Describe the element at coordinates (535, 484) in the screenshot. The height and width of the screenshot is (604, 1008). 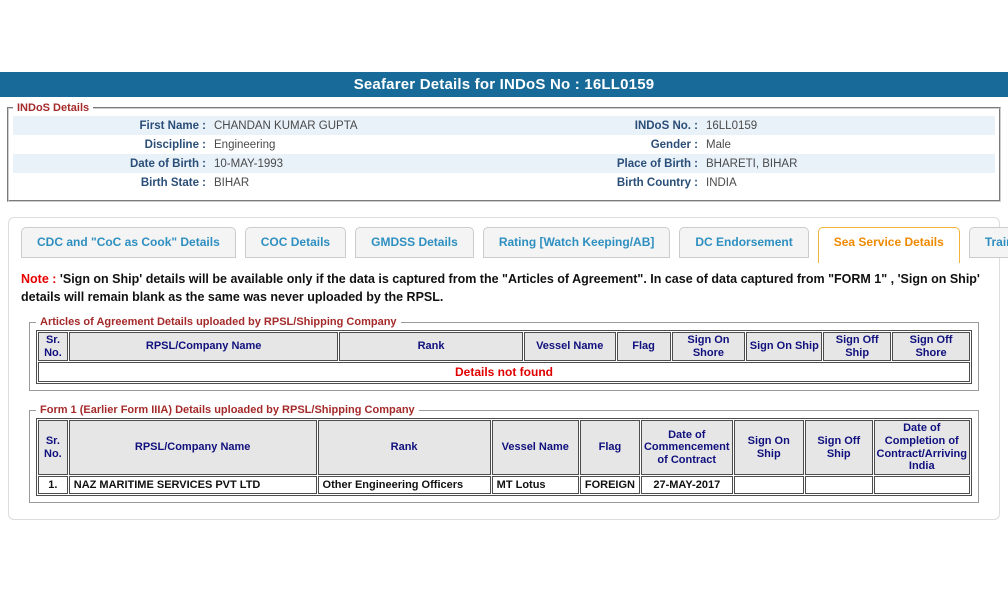
I see `cell-vessel: MT Lotus` at that location.